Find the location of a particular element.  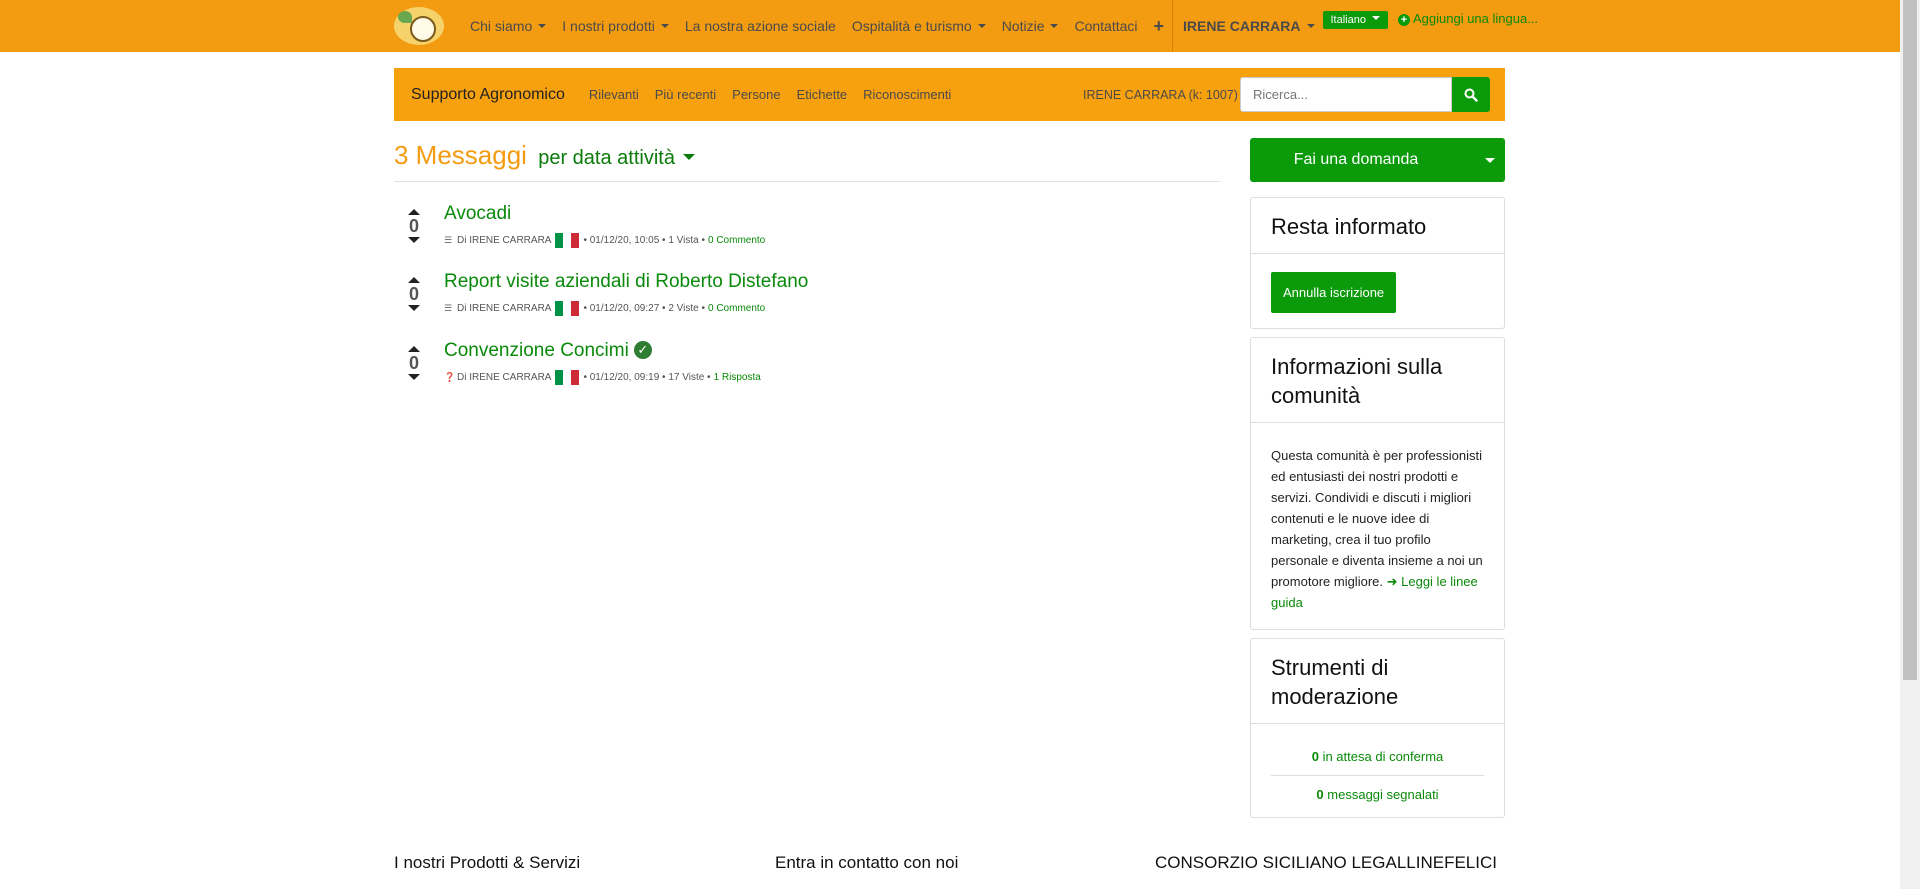

post-views: 2 Viste • is located at coordinates (686, 308).